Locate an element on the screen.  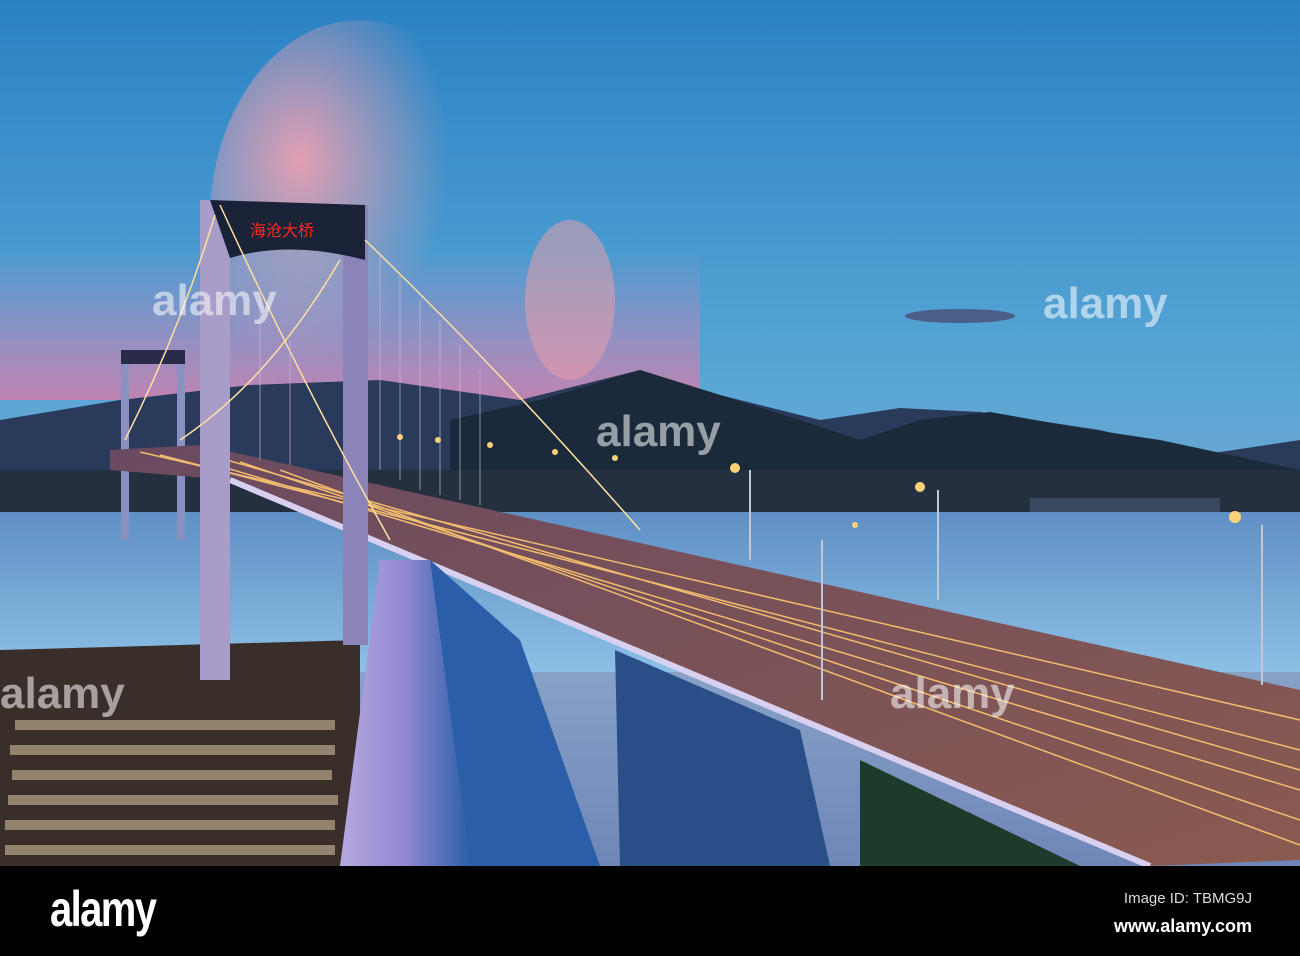
bridge-sign: 海沧大桥 is located at coordinates (282, 230).